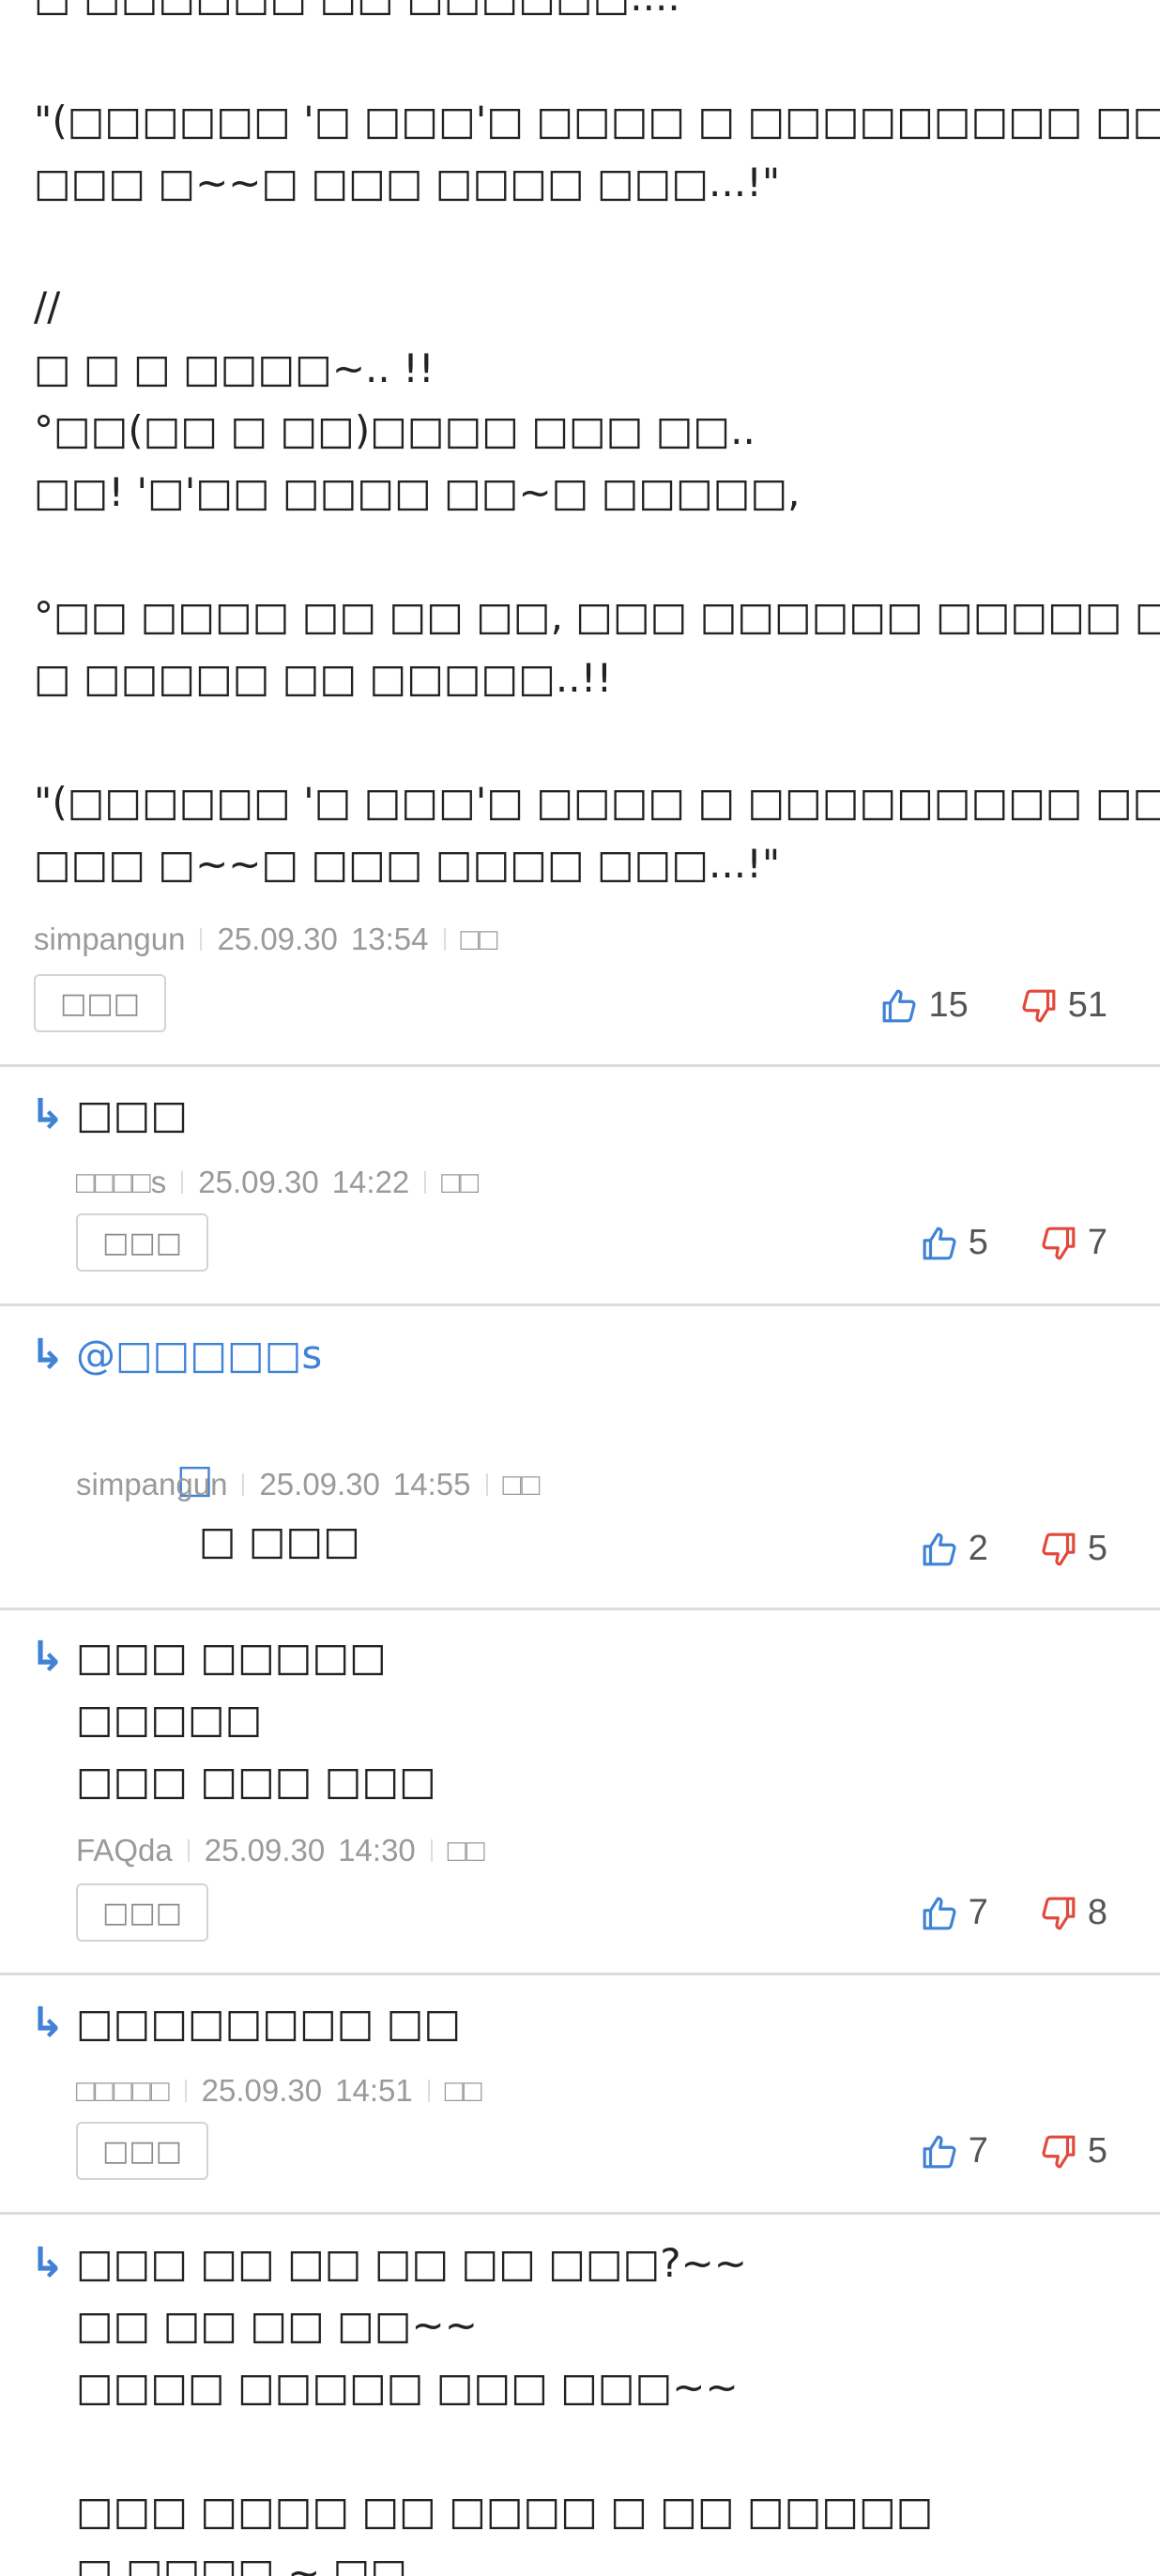 The height and width of the screenshot is (2576, 1160). Describe the element at coordinates (109, 939) in the screenshot. I see `comment-author: simpangun` at that location.